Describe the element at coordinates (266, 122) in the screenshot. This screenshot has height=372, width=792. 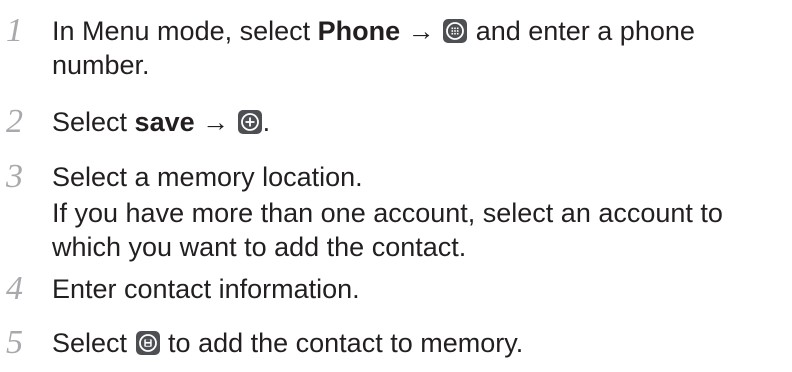
I see `step-text-after: .` at that location.